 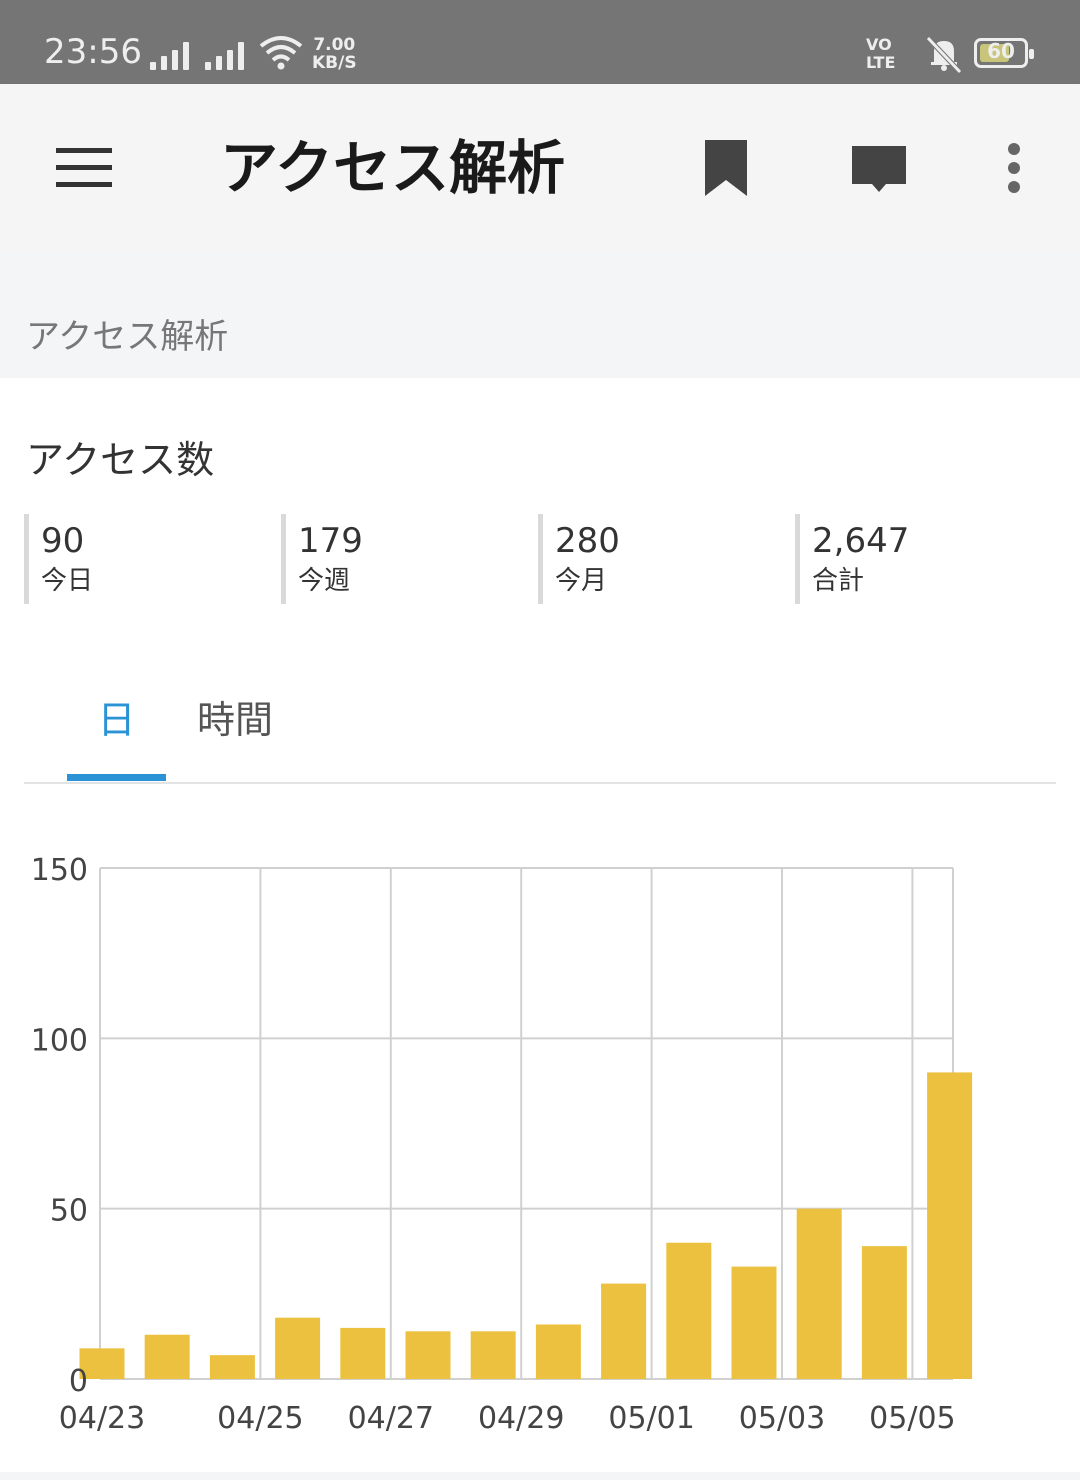 I want to click on app-bar: アクセス解析, so click(x=540, y=168).